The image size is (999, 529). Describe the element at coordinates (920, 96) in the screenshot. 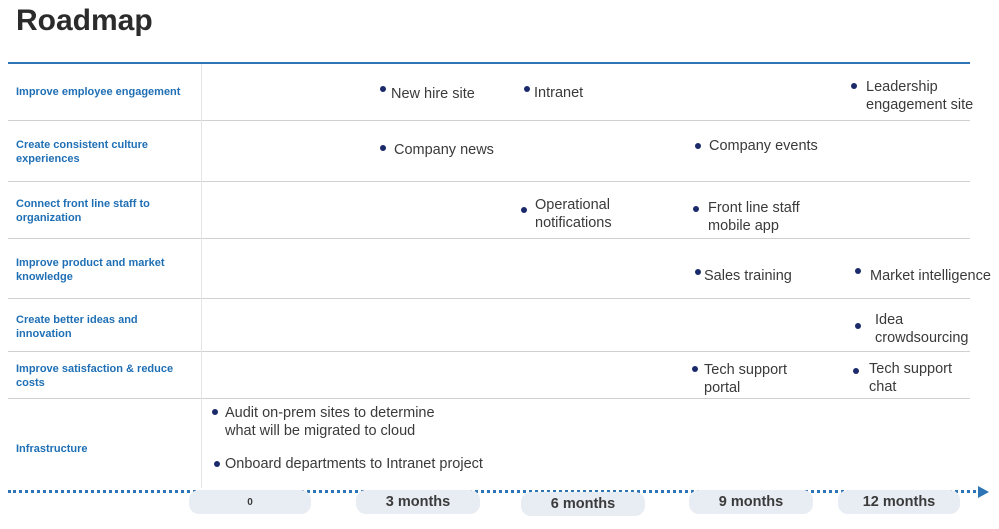

I see `item-leadership-engagement-site: Leadership engagement site` at that location.